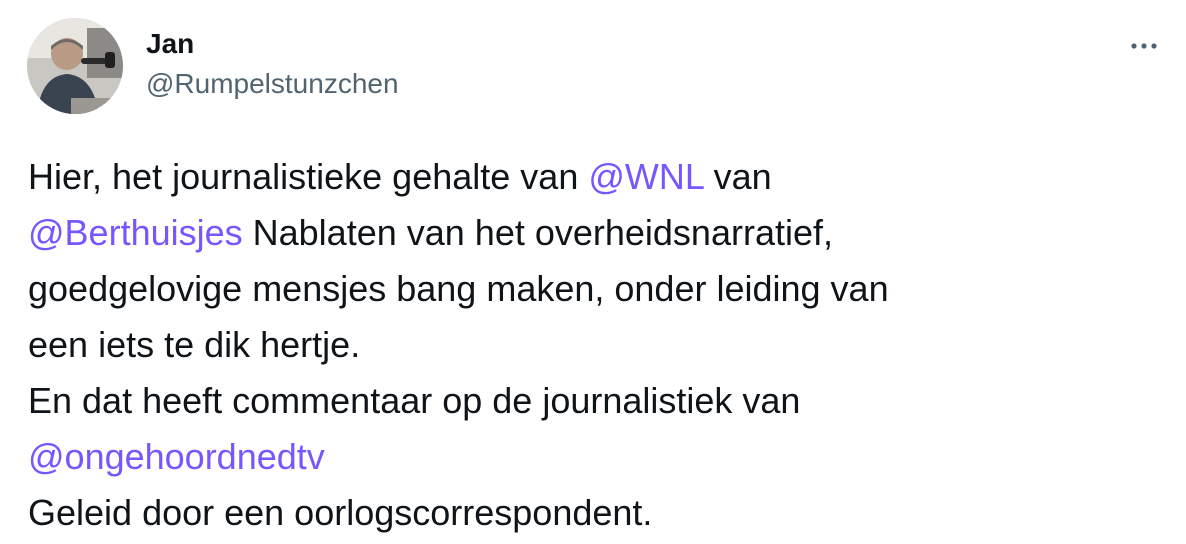 The height and width of the screenshot is (544, 1186). What do you see at coordinates (538, 232) in the screenshot?
I see `tweet-text-segment: Nablaten van het overheidsnarratief,` at bounding box center [538, 232].